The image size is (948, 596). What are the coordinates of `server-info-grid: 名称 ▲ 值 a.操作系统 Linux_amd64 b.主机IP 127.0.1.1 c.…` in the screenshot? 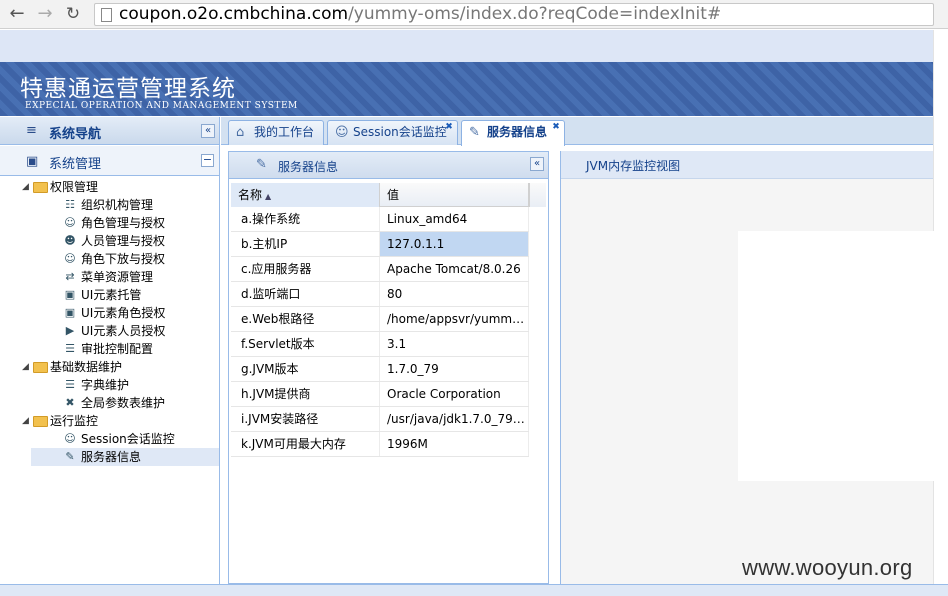 It's located at (380, 320).